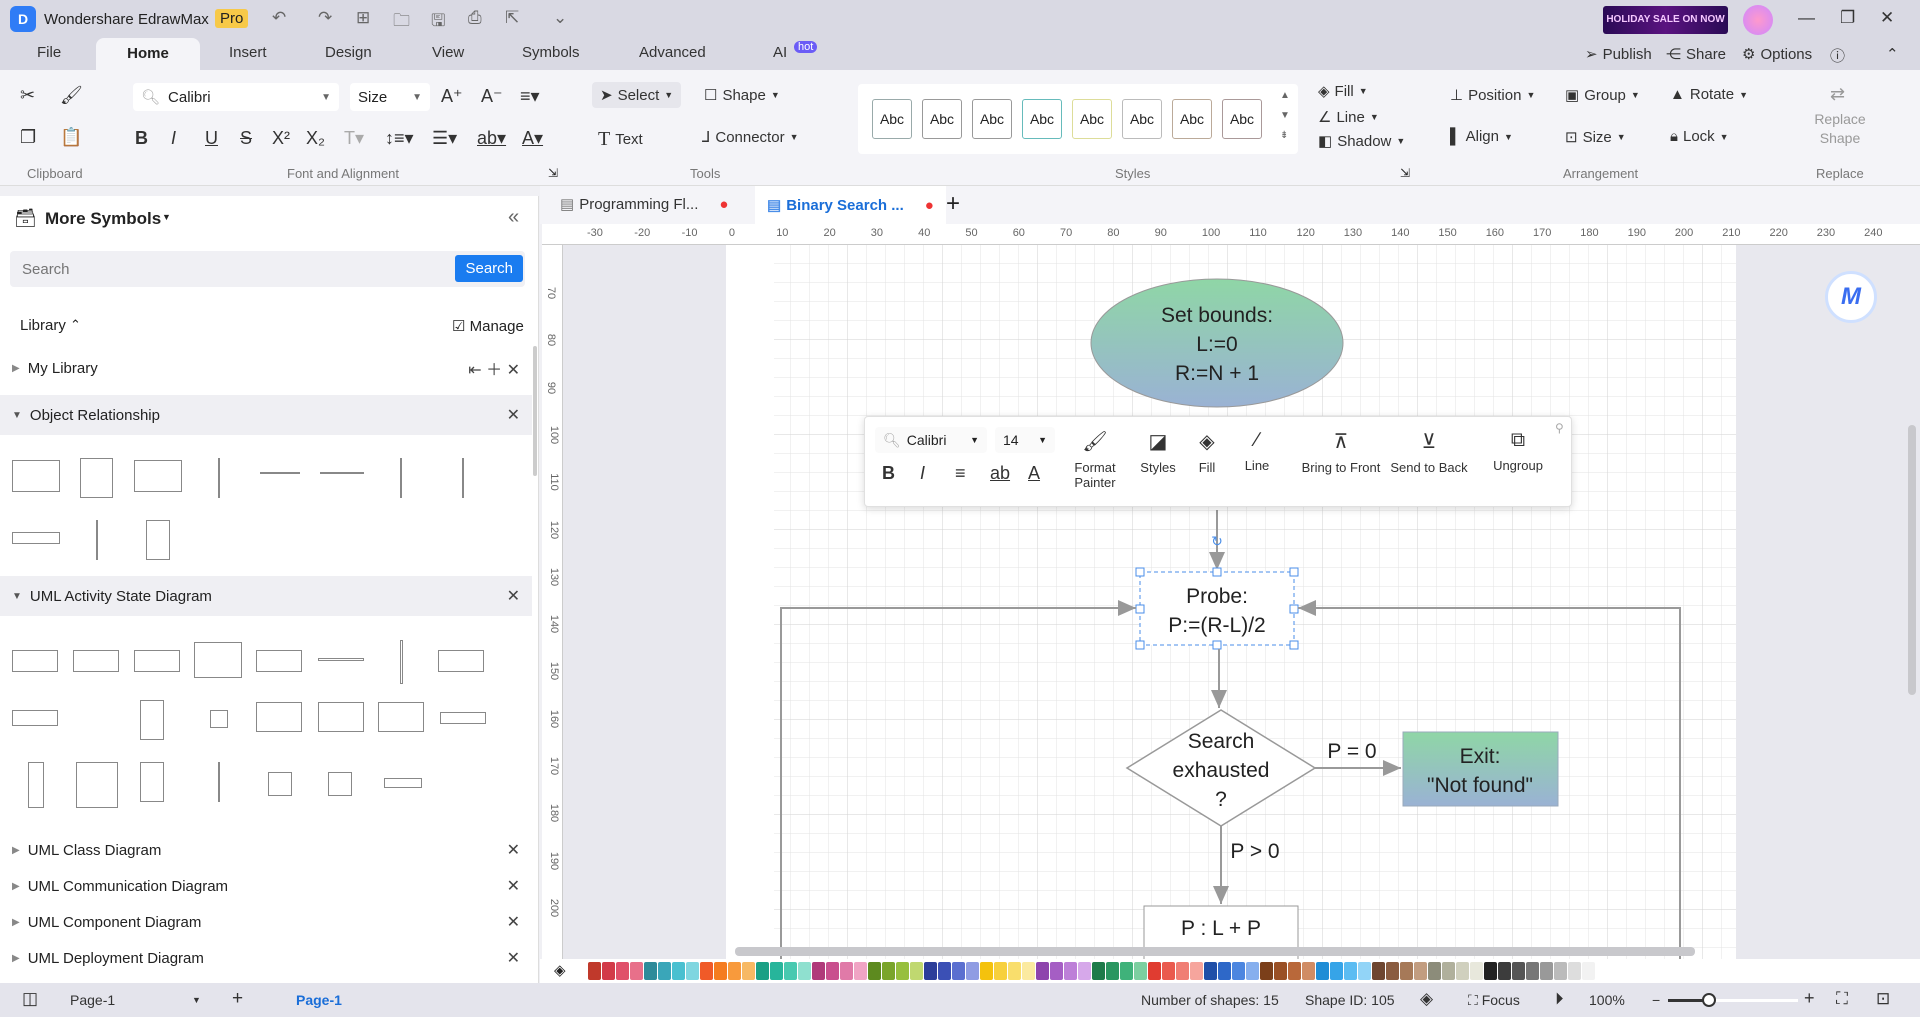 The height and width of the screenshot is (1017, 1920). I want to click on add-page-icon: +, so click(237, 999).